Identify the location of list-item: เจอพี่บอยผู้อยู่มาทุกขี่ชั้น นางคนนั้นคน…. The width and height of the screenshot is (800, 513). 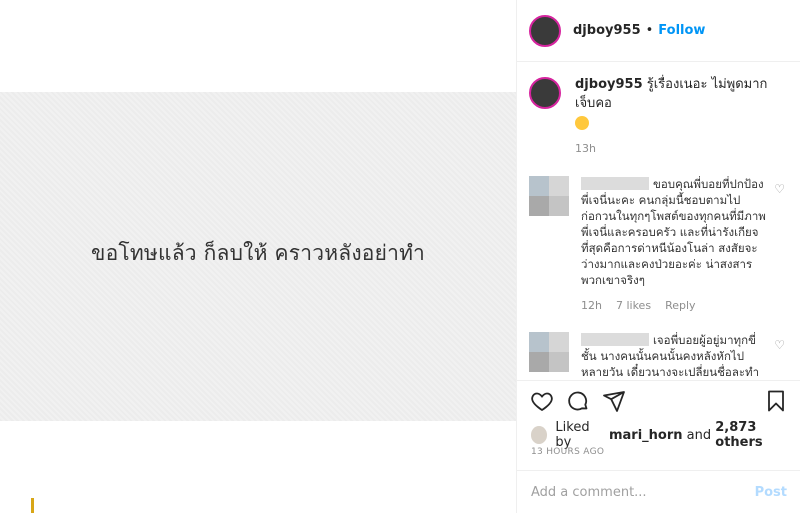
(657, 355).